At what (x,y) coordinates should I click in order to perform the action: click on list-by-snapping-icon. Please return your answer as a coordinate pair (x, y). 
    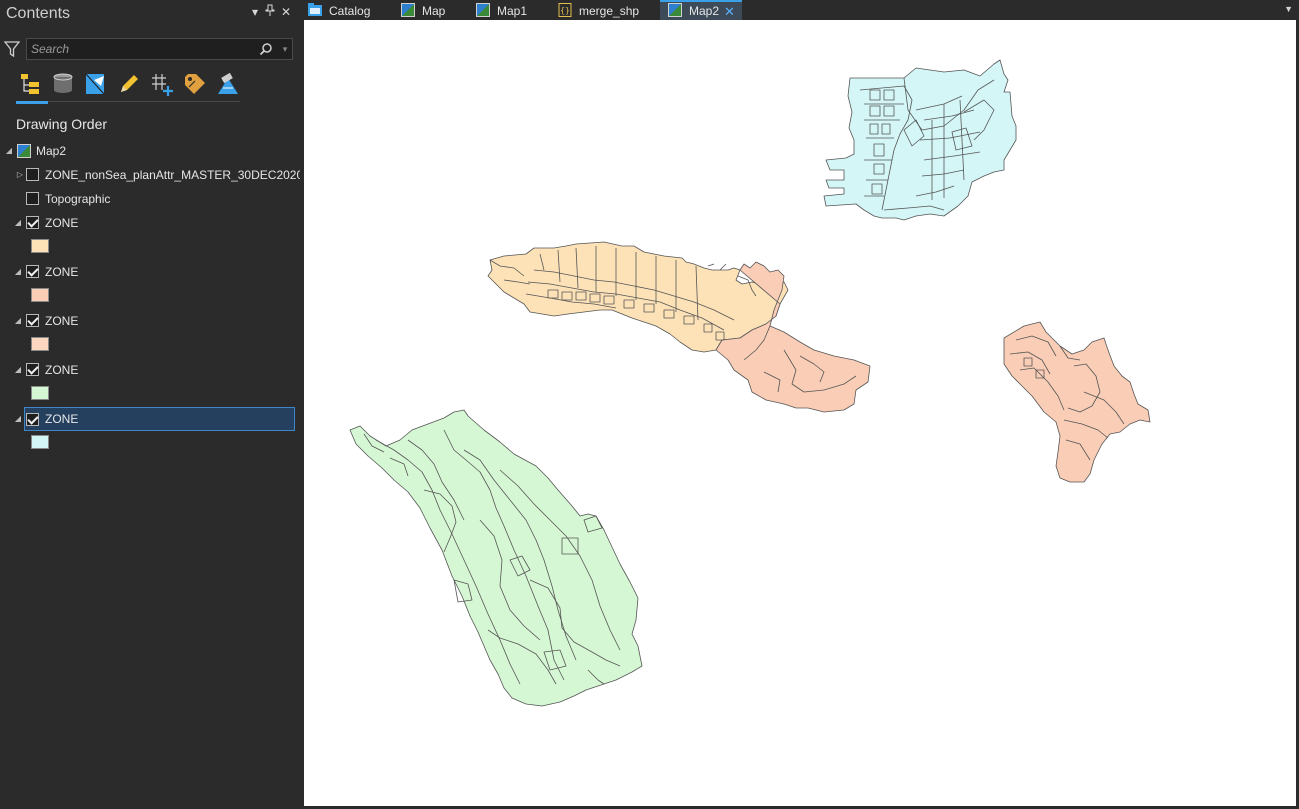
    Looking at the image, I should click on (162, 84).